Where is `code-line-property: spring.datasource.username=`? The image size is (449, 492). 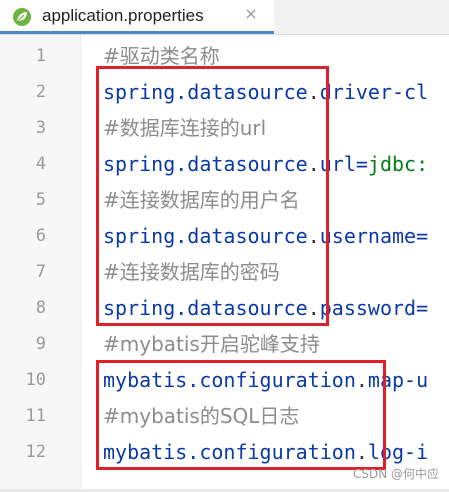
code-line-property: spring.datasource.username= is located at coordinates (266, 236).